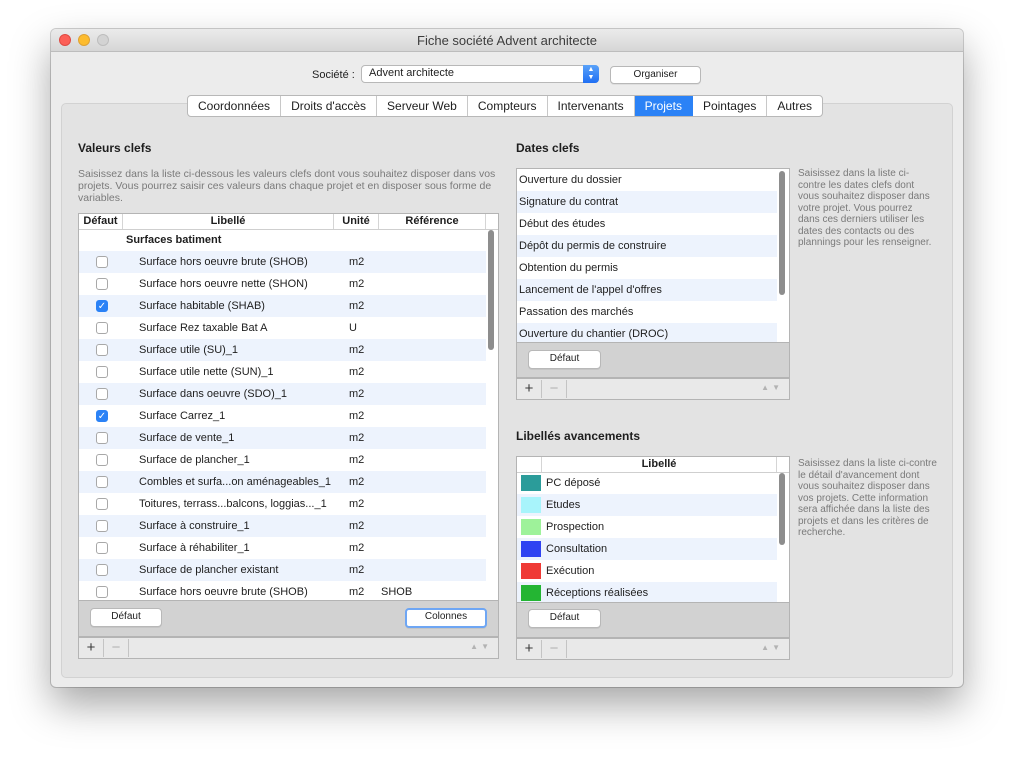  I want to click on list-item: Prospection, so click(647, 527).